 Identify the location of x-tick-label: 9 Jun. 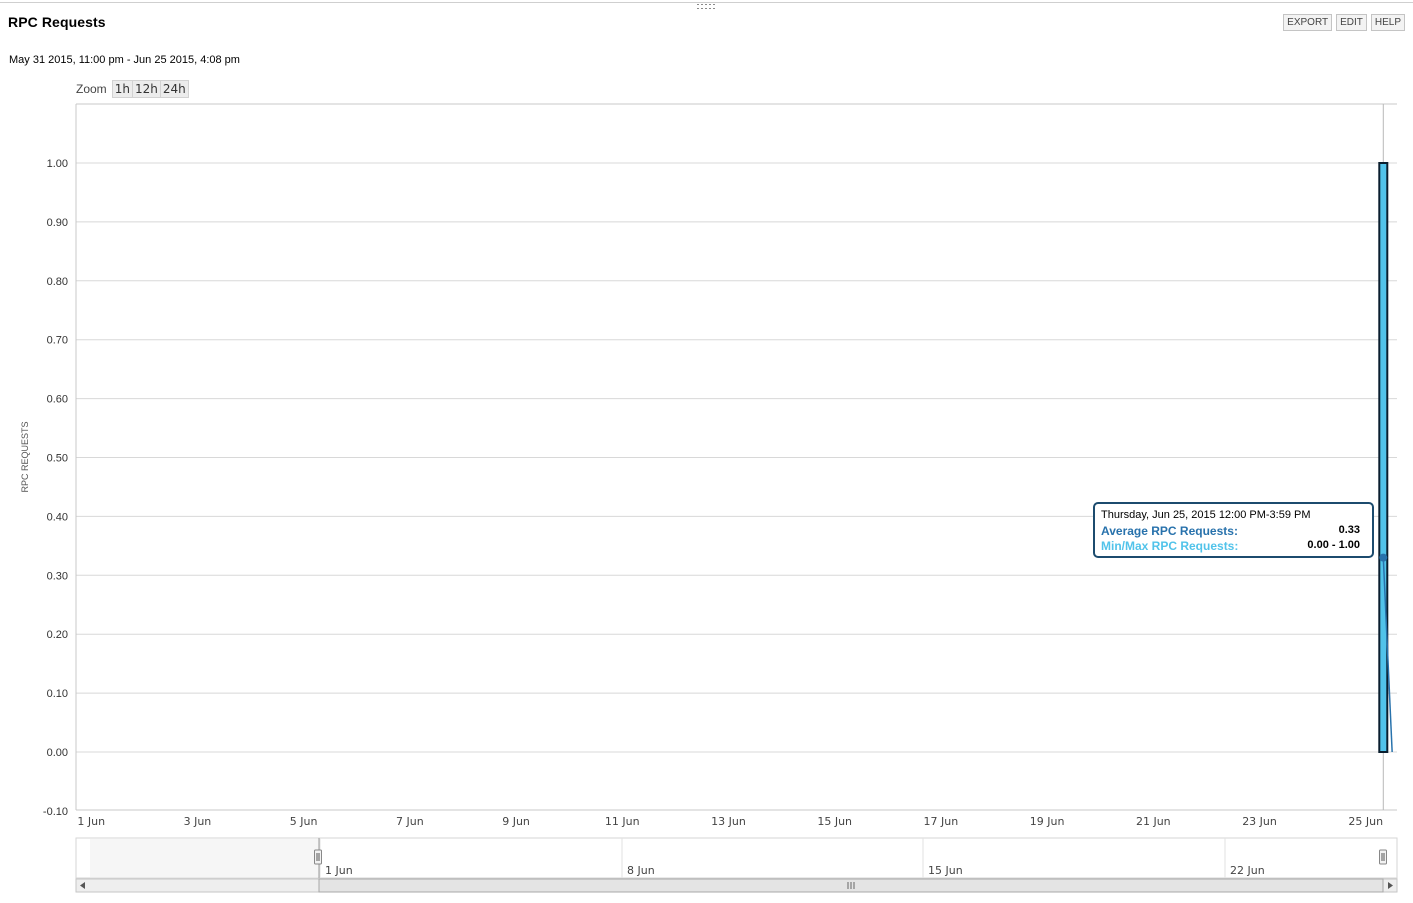
(516, 821).